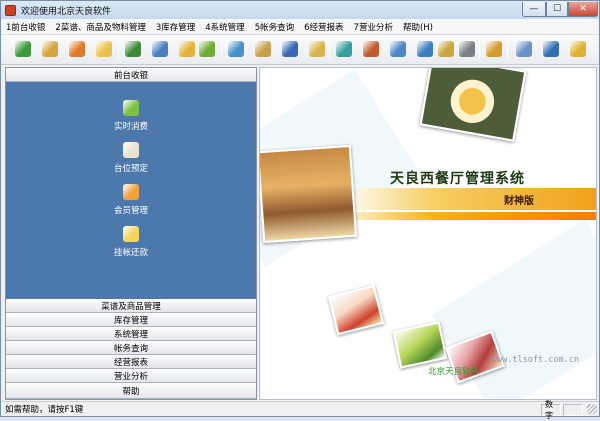  What do you see at coordinates (309, 194) in the screenshot?
I see `restaurant-interior-photo` at bounding box center [309, 194].